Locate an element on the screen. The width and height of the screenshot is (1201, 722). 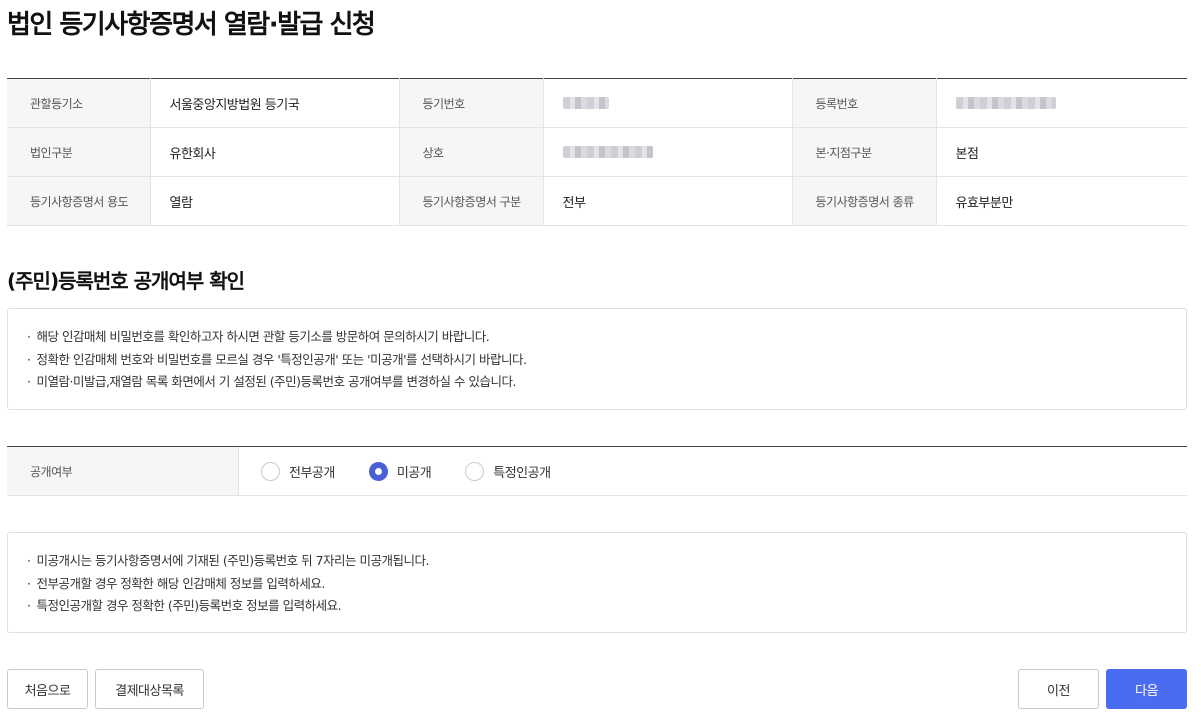
home-button: 처음으로 is located at coordinates (47, 689).